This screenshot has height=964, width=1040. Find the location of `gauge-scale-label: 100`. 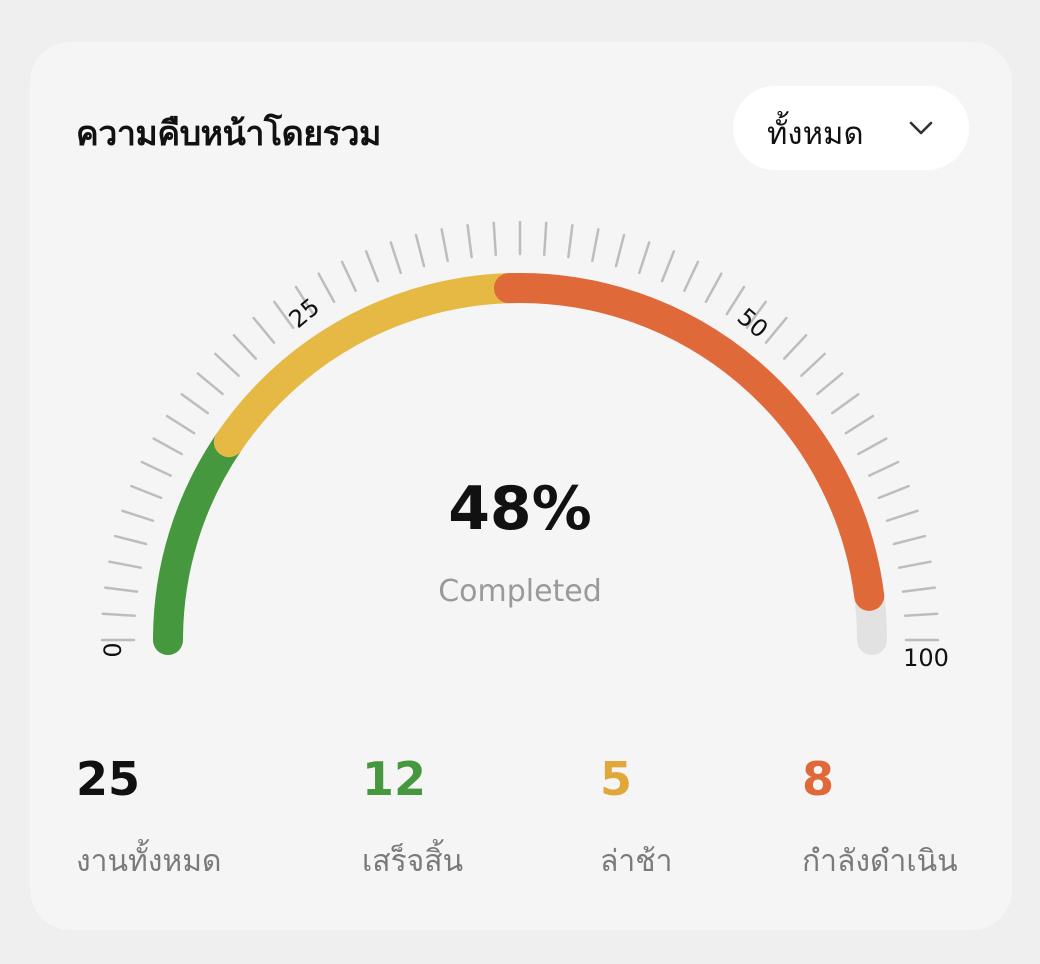

gauge-scale-label: 100 is located at coordinates (926, 658).